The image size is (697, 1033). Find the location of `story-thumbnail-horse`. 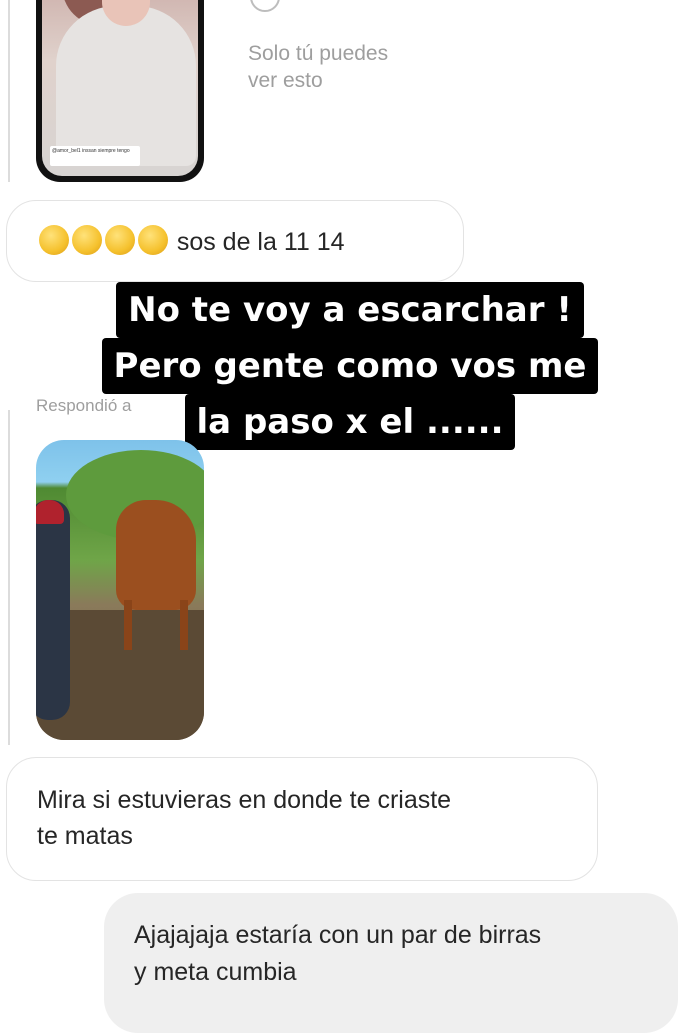

story-thumbnail-horse is located at coordinates (120, 590).